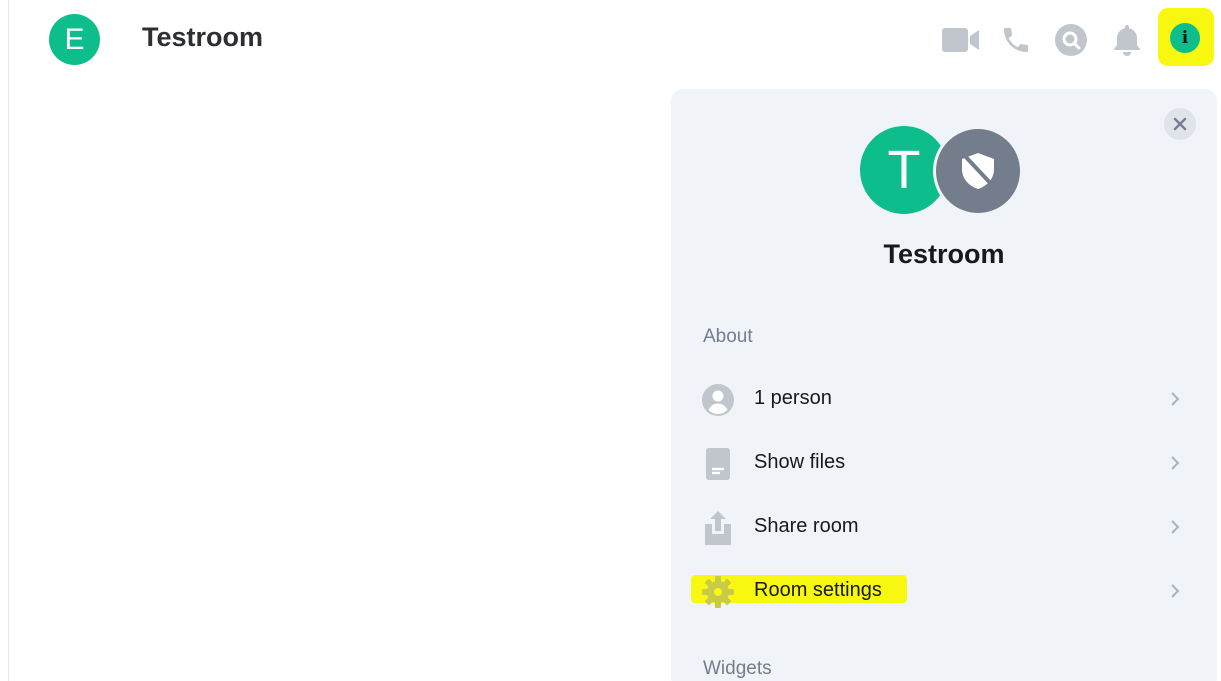  Describe the element at coordinates (718, 400) in the screenshot. I see `person-icon` at that location.